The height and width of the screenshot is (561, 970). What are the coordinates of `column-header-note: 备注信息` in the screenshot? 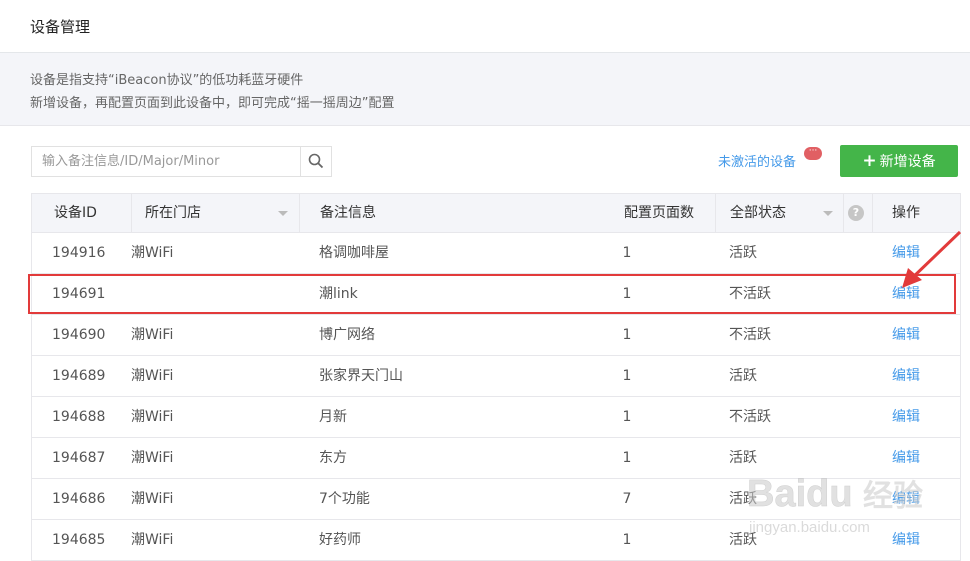 It's located at (348, 213).